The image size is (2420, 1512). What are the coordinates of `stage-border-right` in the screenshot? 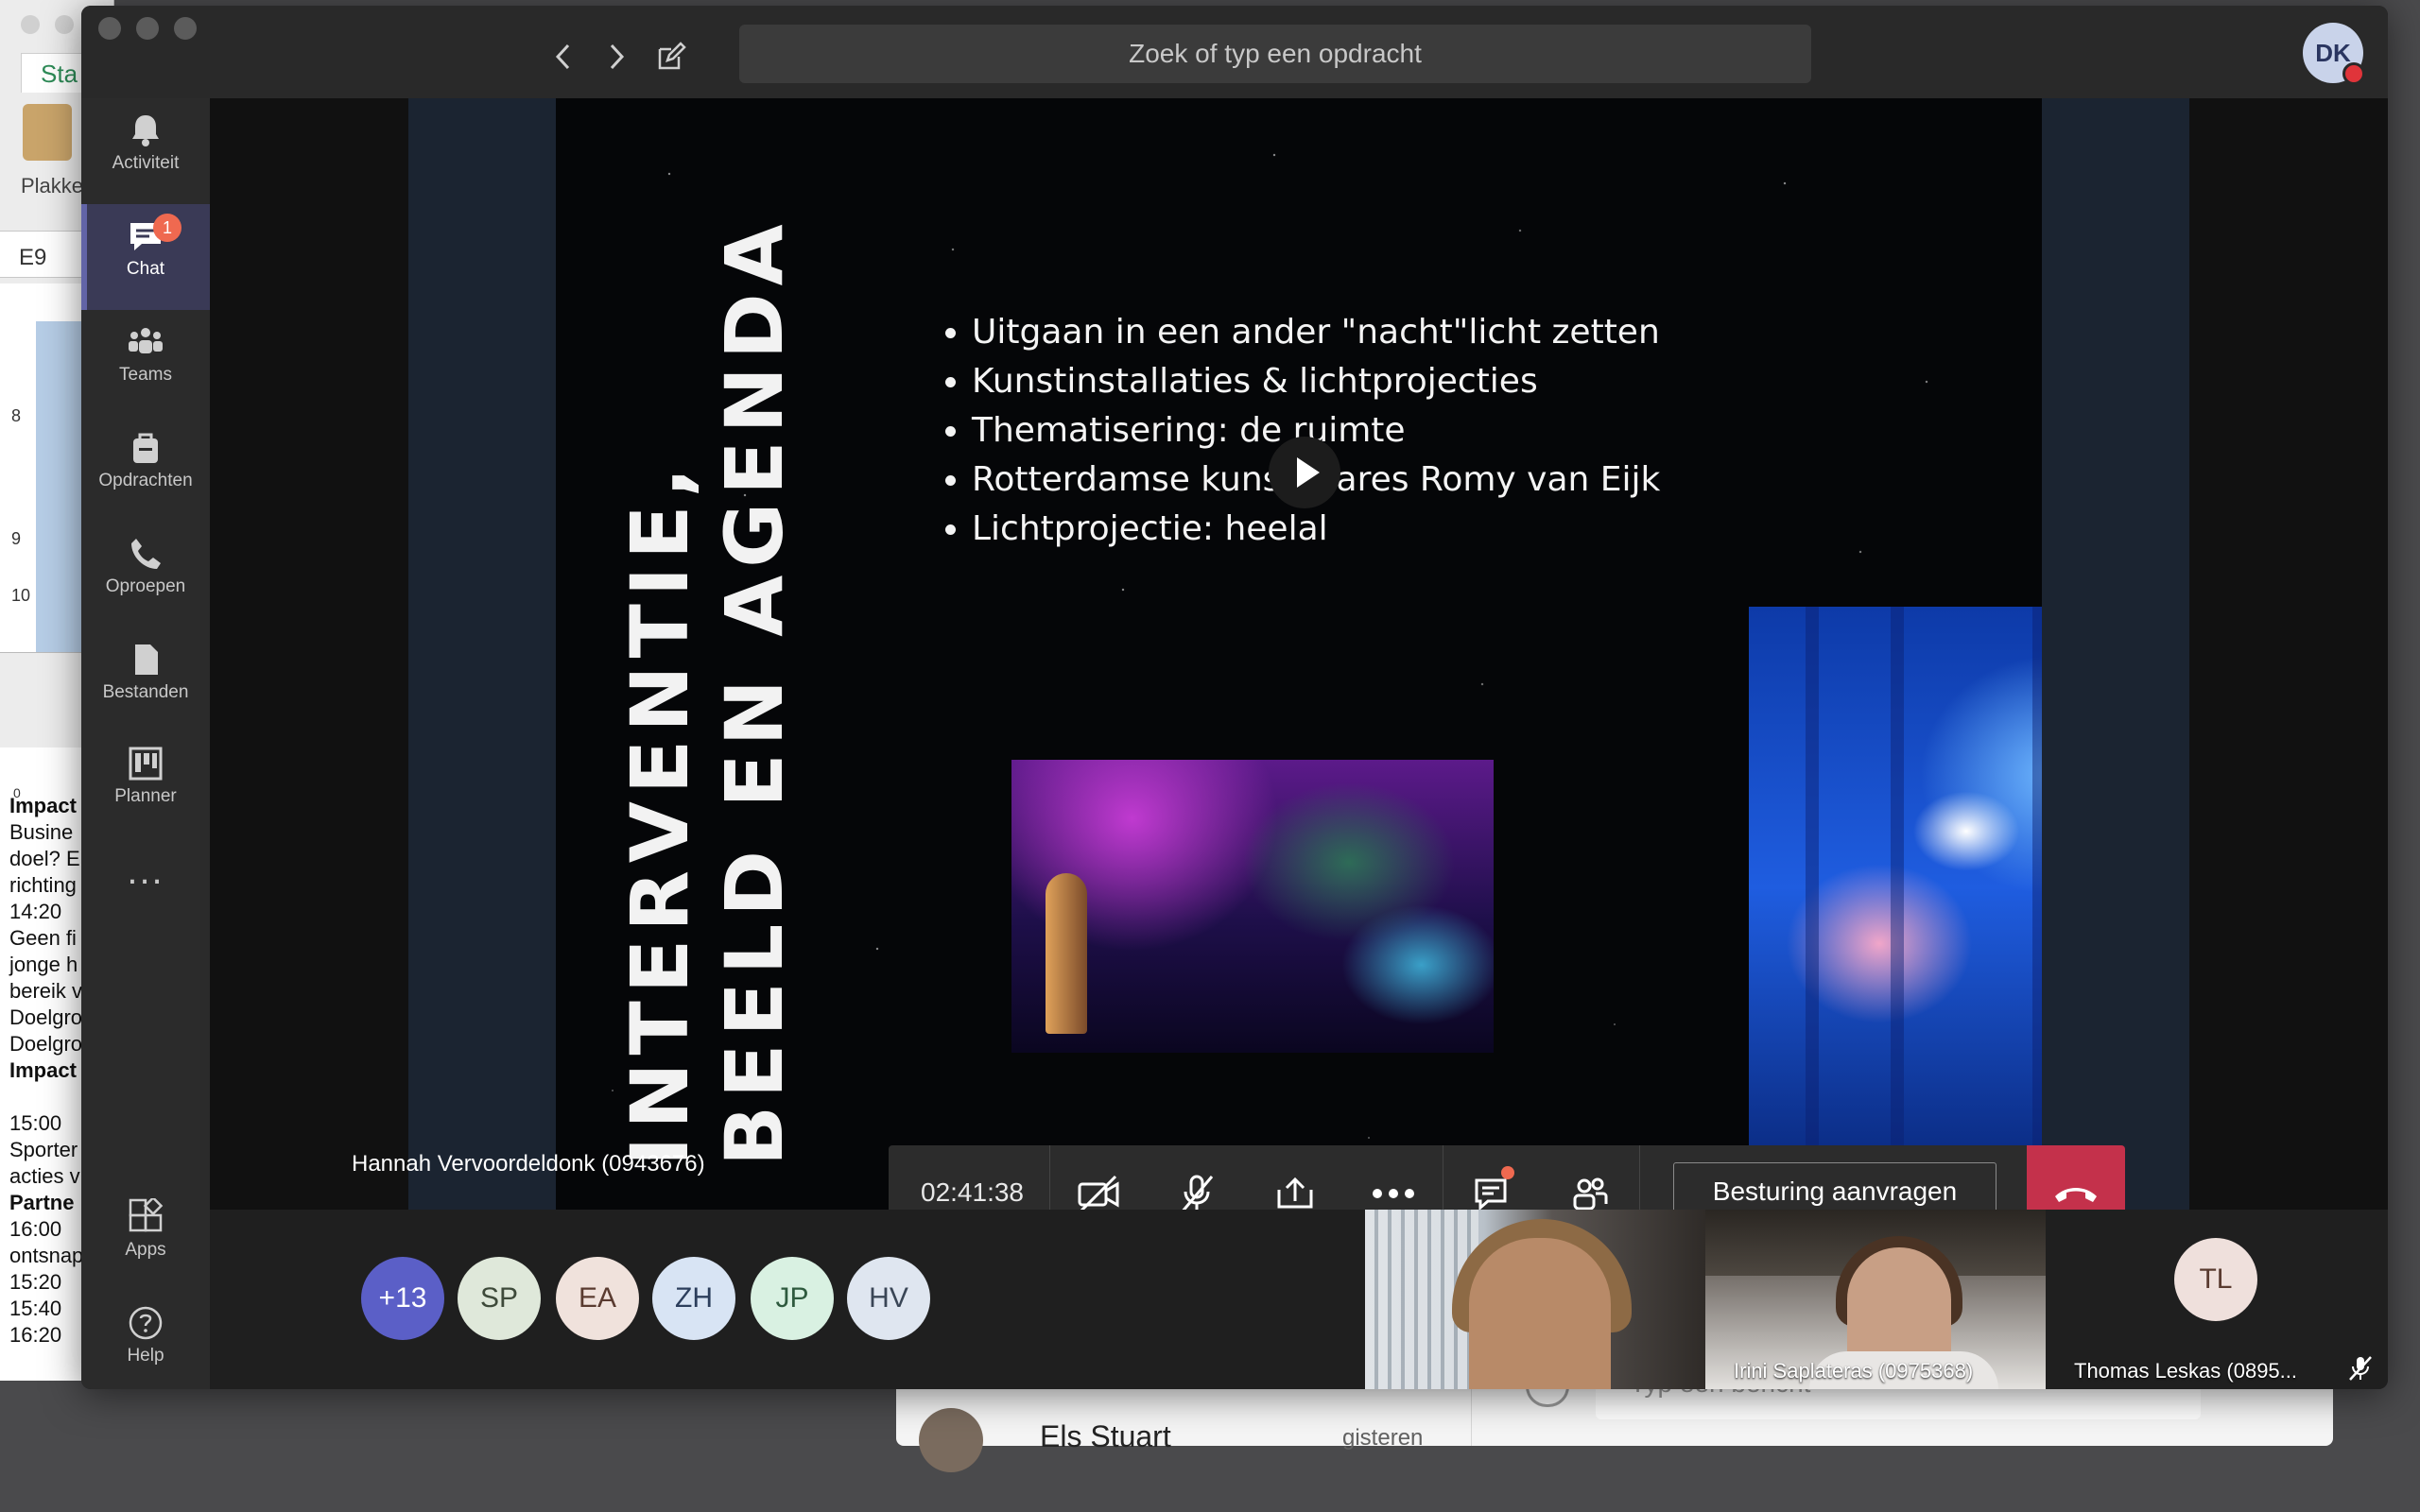 It's located at (2115, 654).